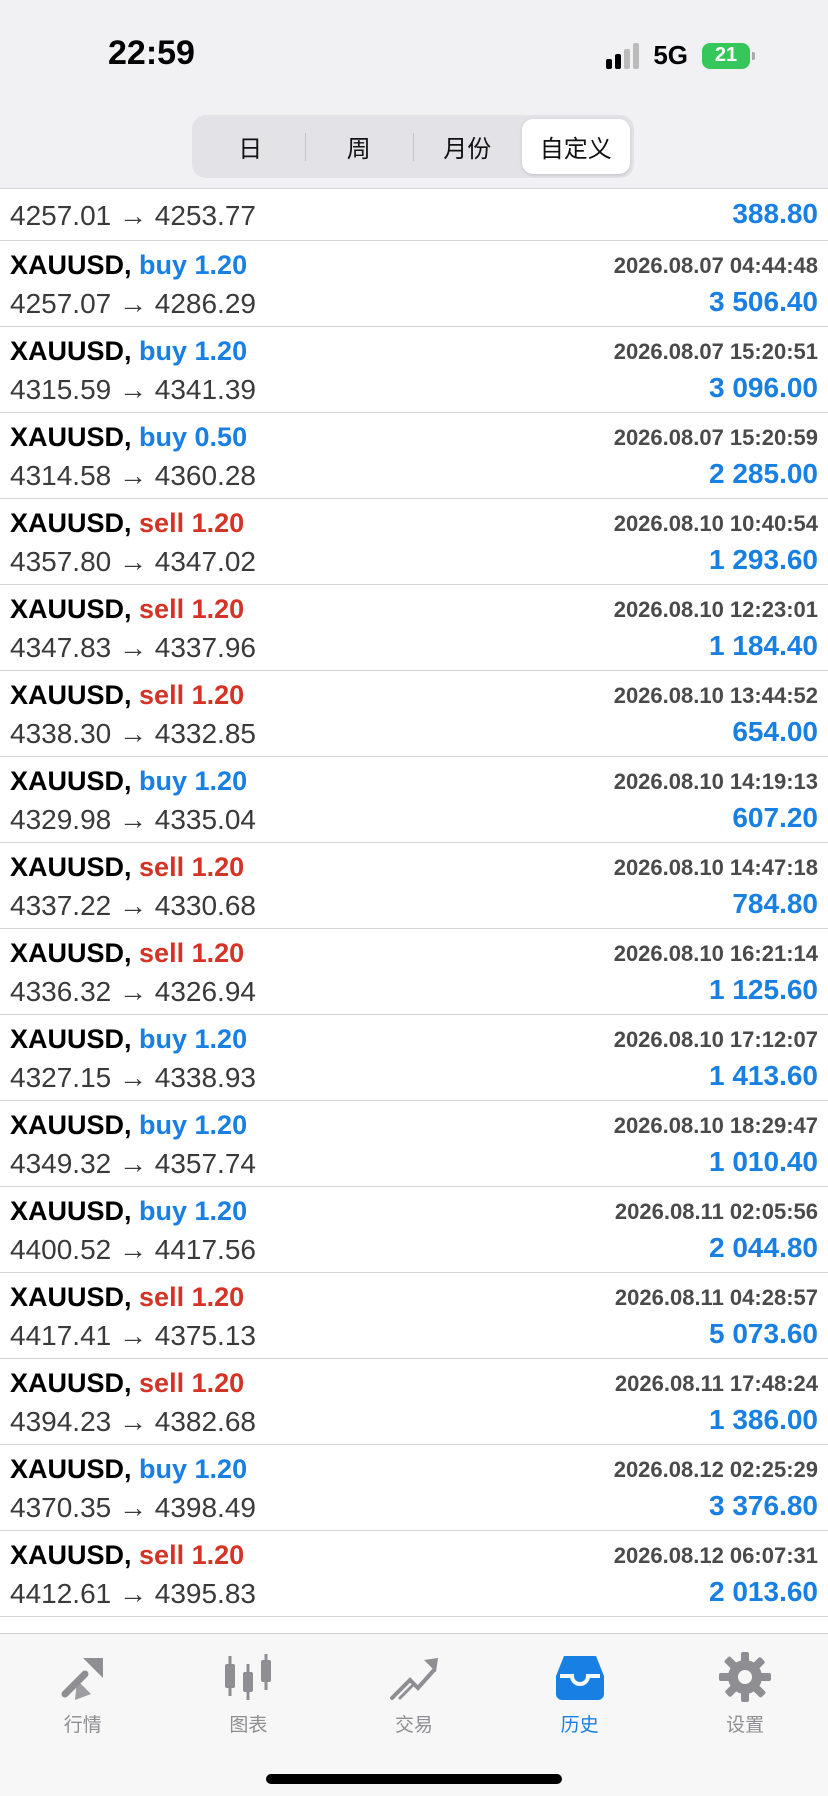 Image resolution: width=828 pixels, height=1796 pixels. What do you see at coordinates (715, 1555) in the screenshot?
I see `trade-time: 2026.08.12 06:07:31` at bounding box center [715, 1555].